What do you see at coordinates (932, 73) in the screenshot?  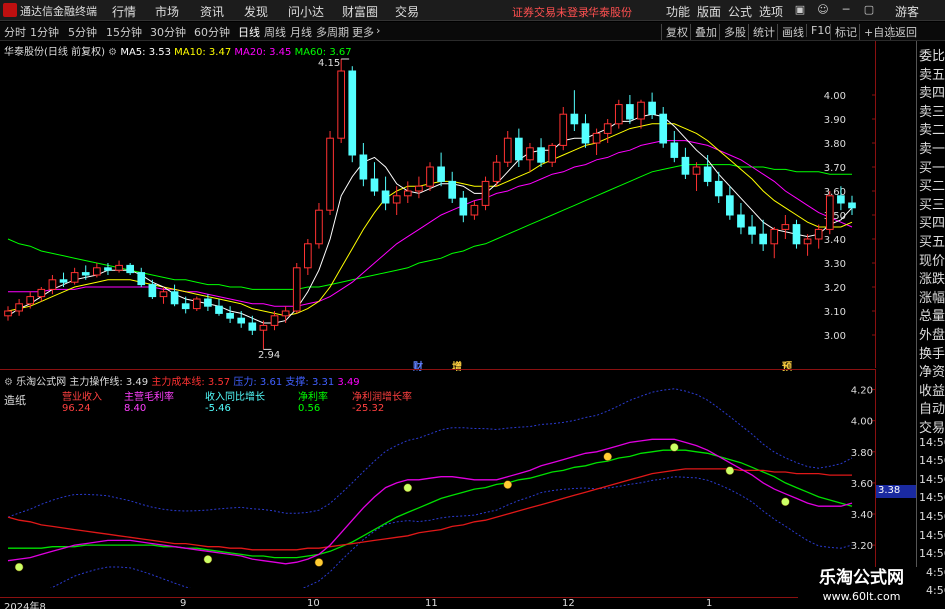 I see `quote-panel-item: 卖五` at bounding box center [932, 73].